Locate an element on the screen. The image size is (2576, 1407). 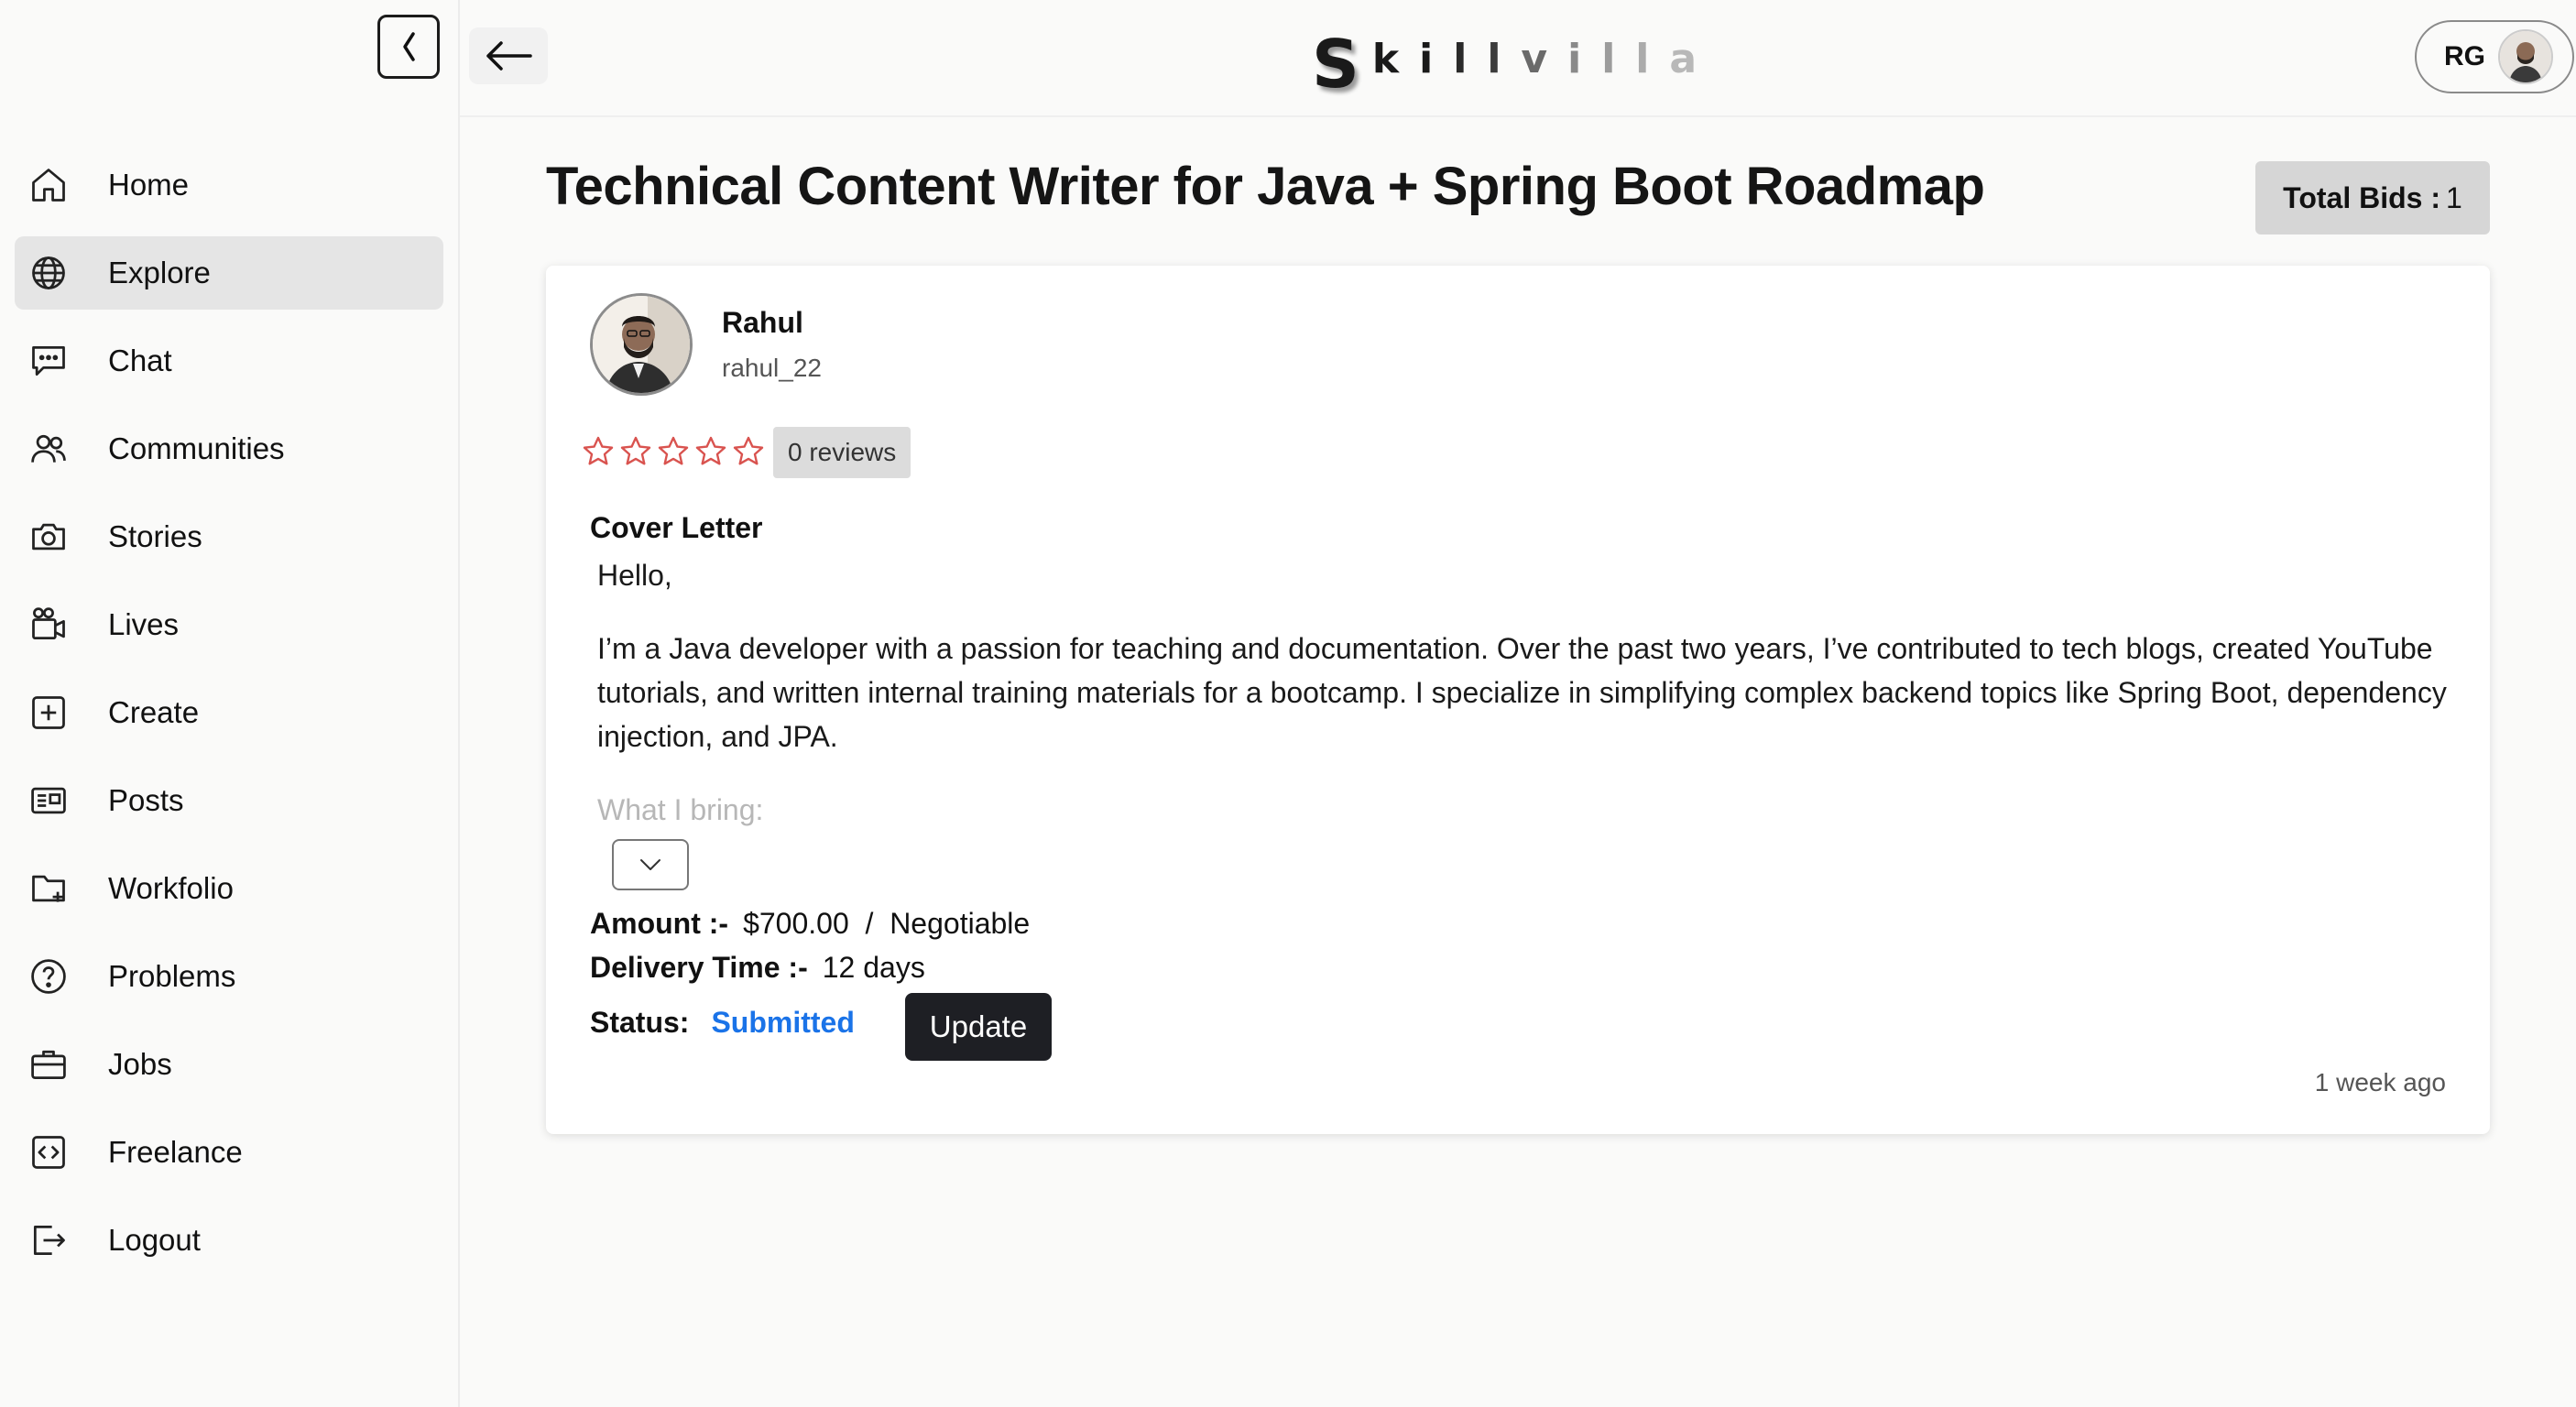
skillvilla-logo: S k i l l v i l l a is located at coordinates (1515, 62).